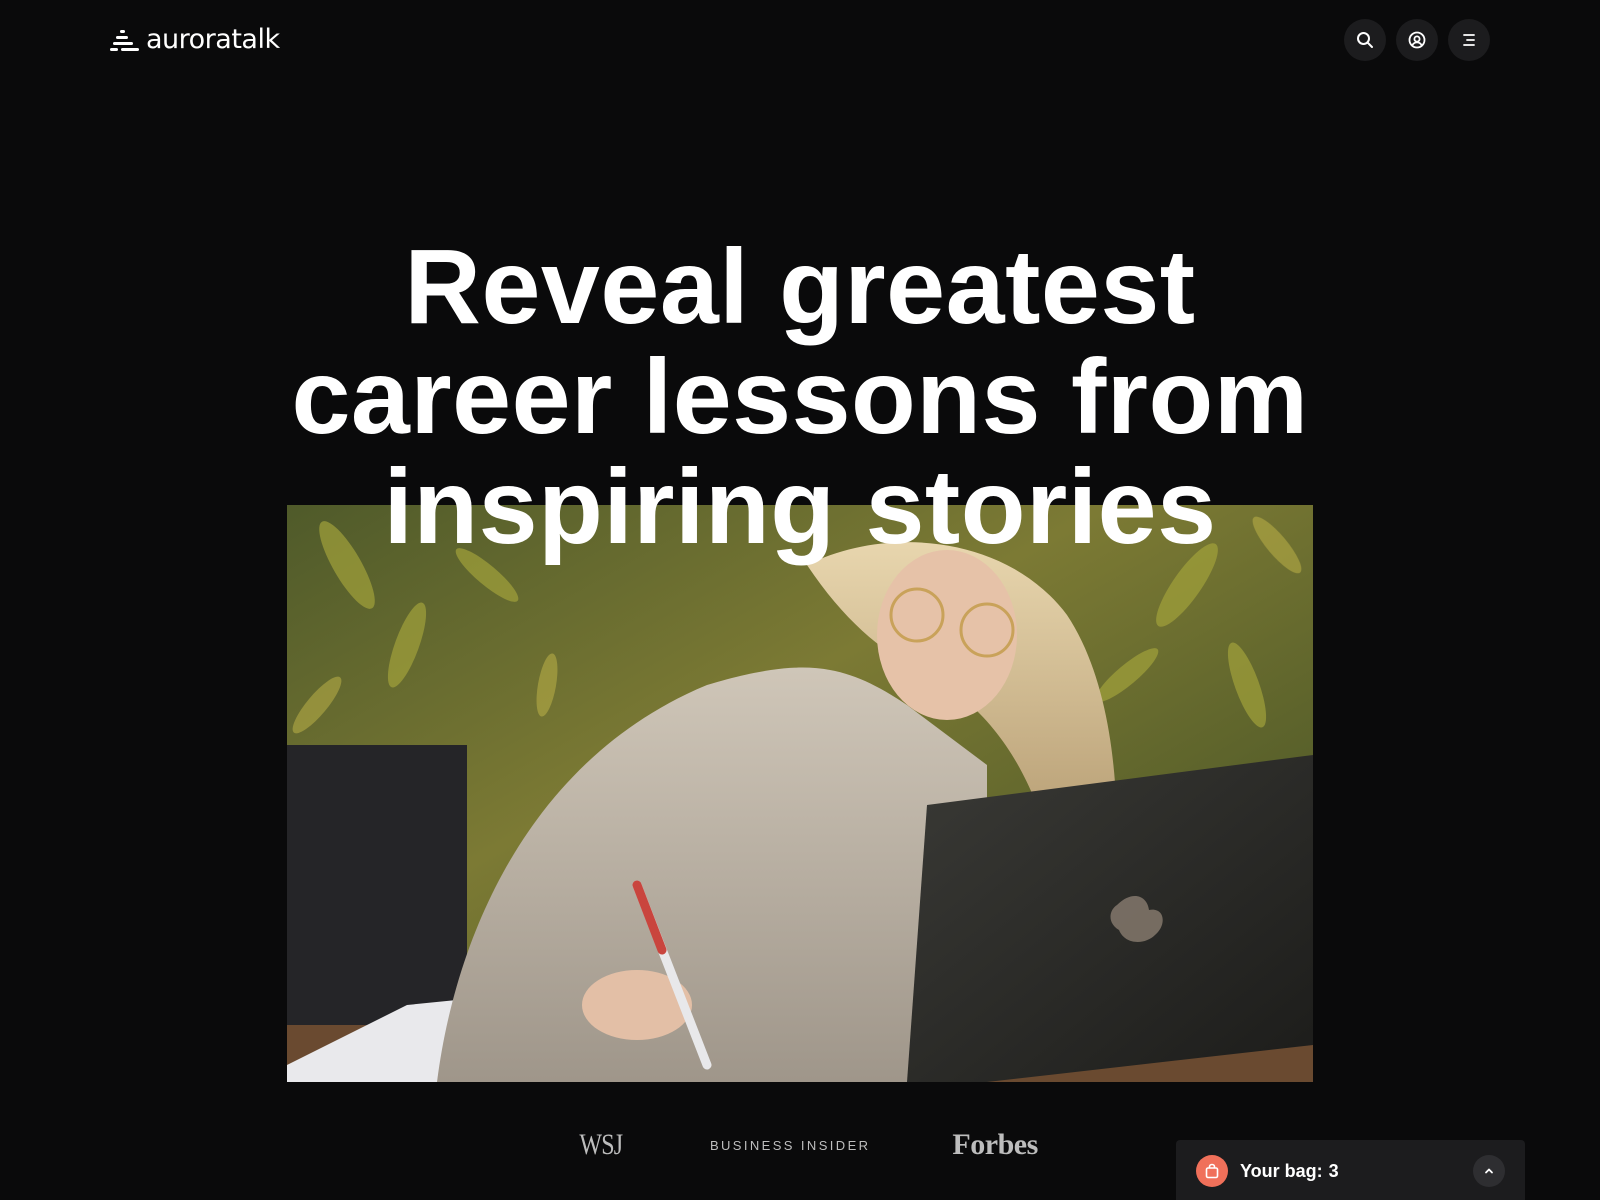  I want to click on hero-title-line: inspiring stories, so click(800, 507).